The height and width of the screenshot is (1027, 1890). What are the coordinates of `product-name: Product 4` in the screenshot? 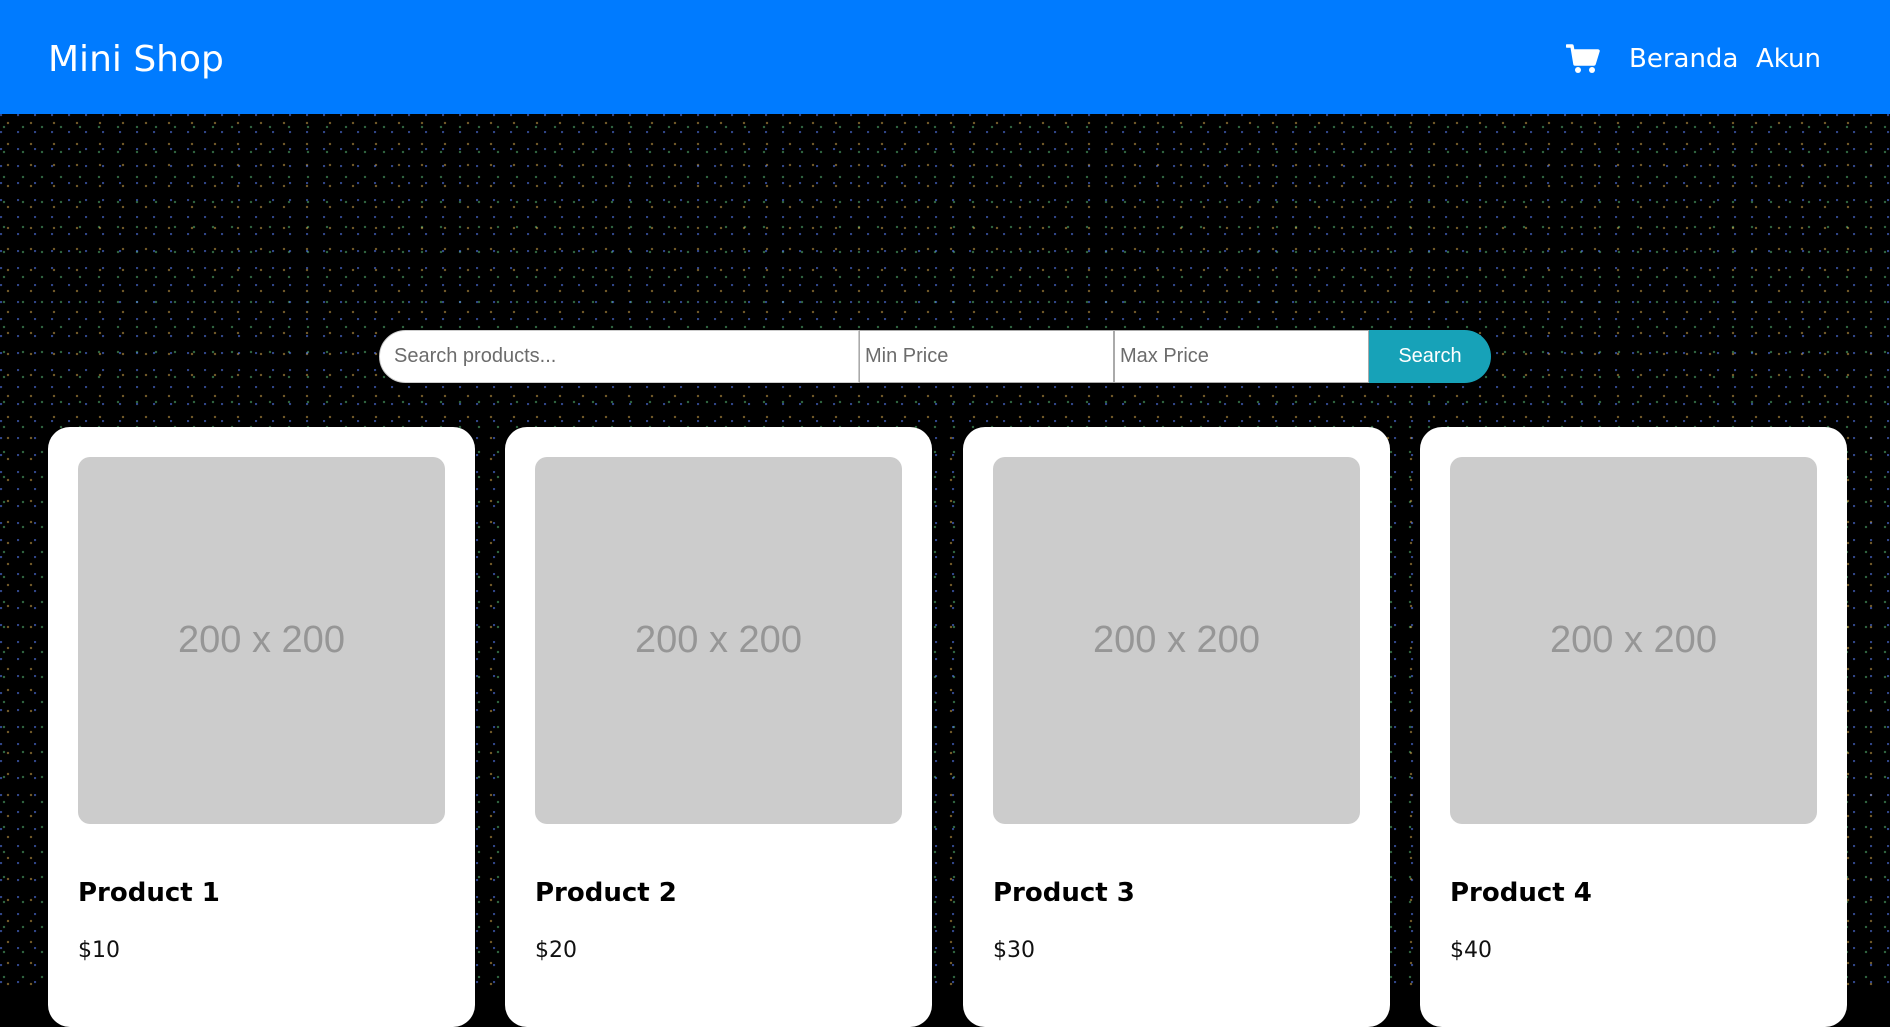 It's located at (1521, 893).